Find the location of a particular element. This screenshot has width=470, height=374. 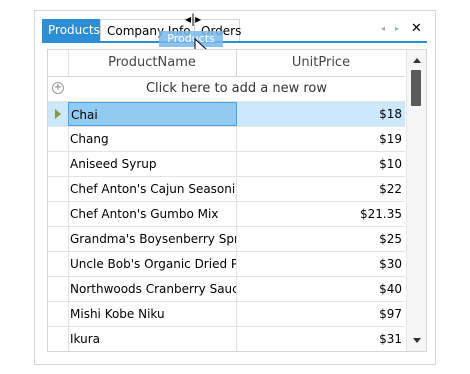

cell-productname: Mishi Kobe Niku is located at coordinates (152, 314).